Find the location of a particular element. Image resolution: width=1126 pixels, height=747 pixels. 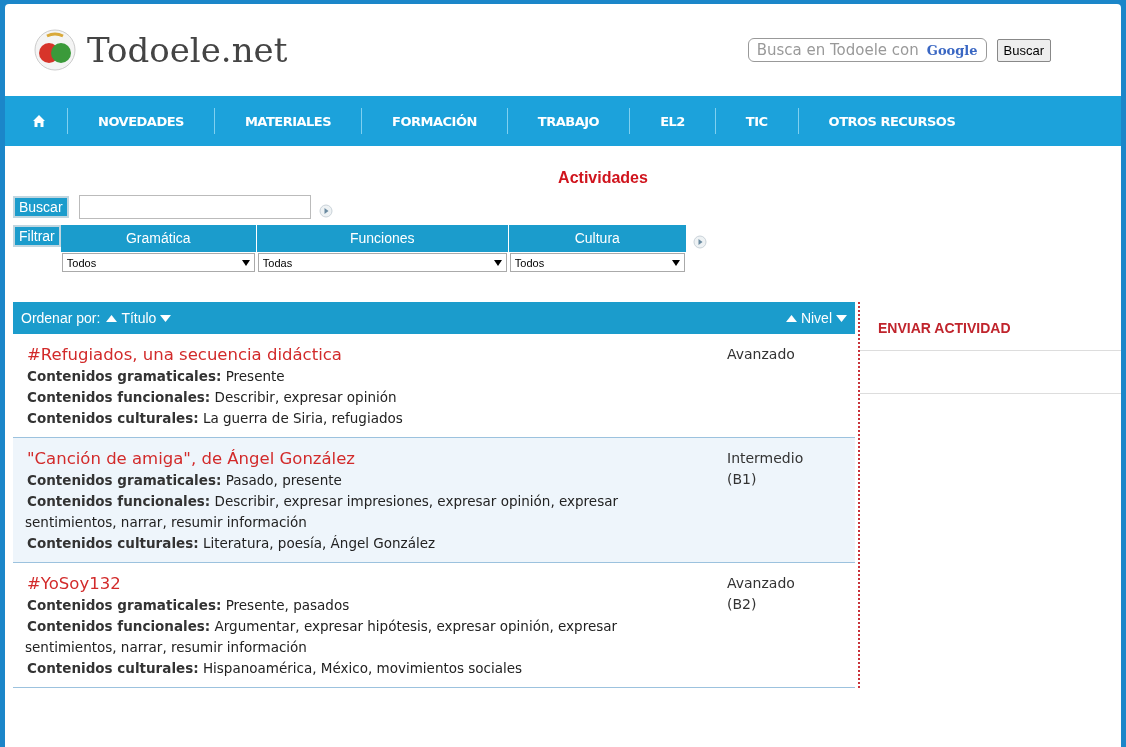

activity-title: #Refugiados, una secuencia didáctica is located at coordinates (365, 355).